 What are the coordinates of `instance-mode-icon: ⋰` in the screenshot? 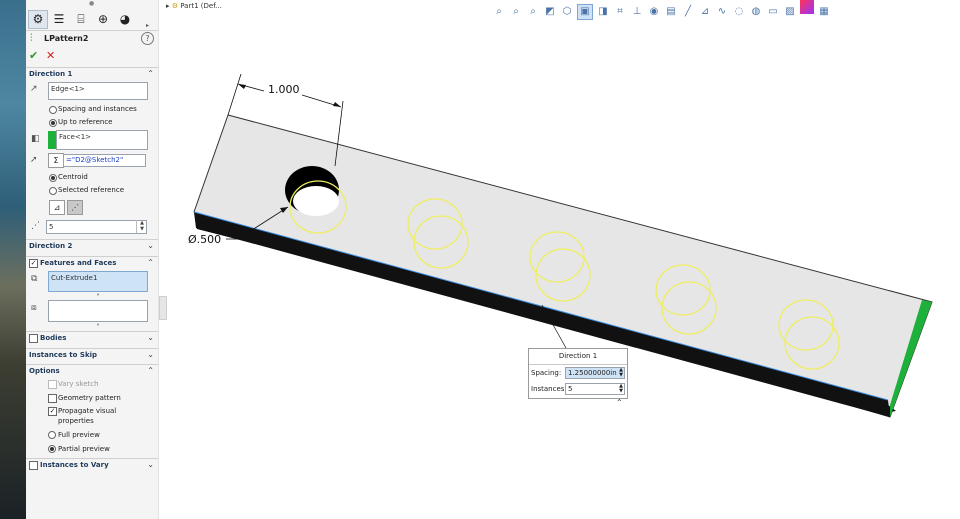 It's located at (75, 207).